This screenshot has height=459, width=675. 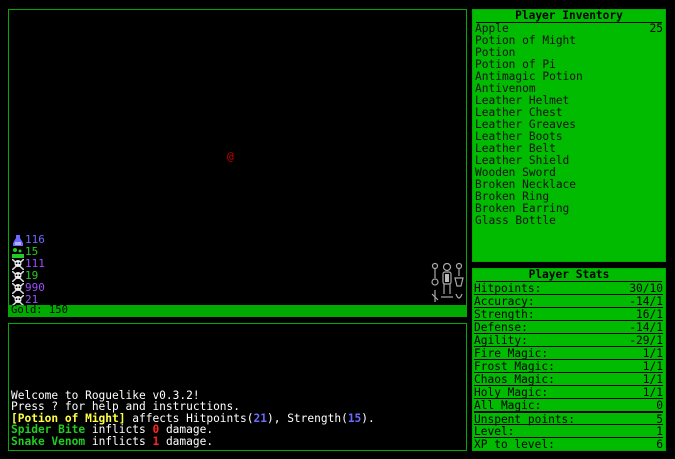 I want to click on stat-label: XP to level:, so click(x=514, y=444).